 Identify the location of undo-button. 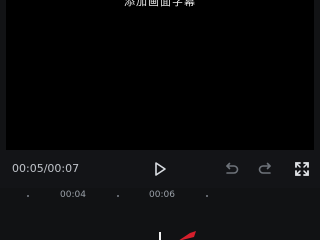
(231, 169).